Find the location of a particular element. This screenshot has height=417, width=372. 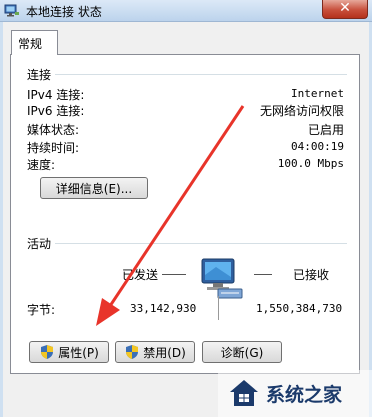

watermark: 系统之家 is located at coordinates (295, 393).